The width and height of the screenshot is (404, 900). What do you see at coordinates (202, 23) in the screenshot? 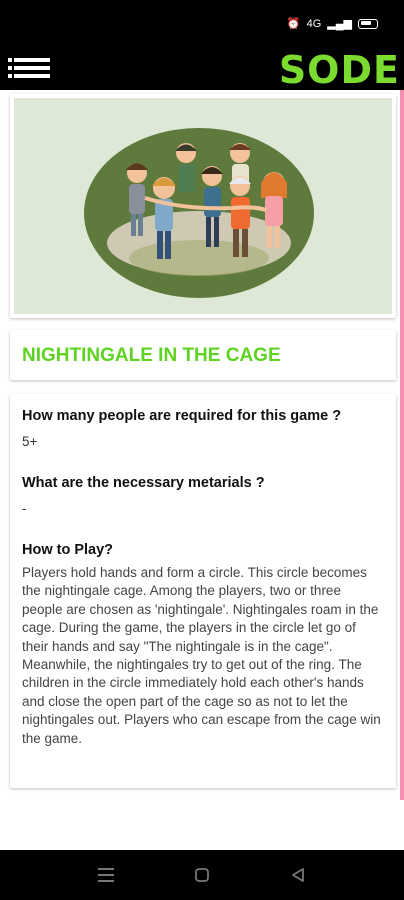
I see `status-bar: ⏰ 4G ▂▄▆` at bounding box center [202, 23].